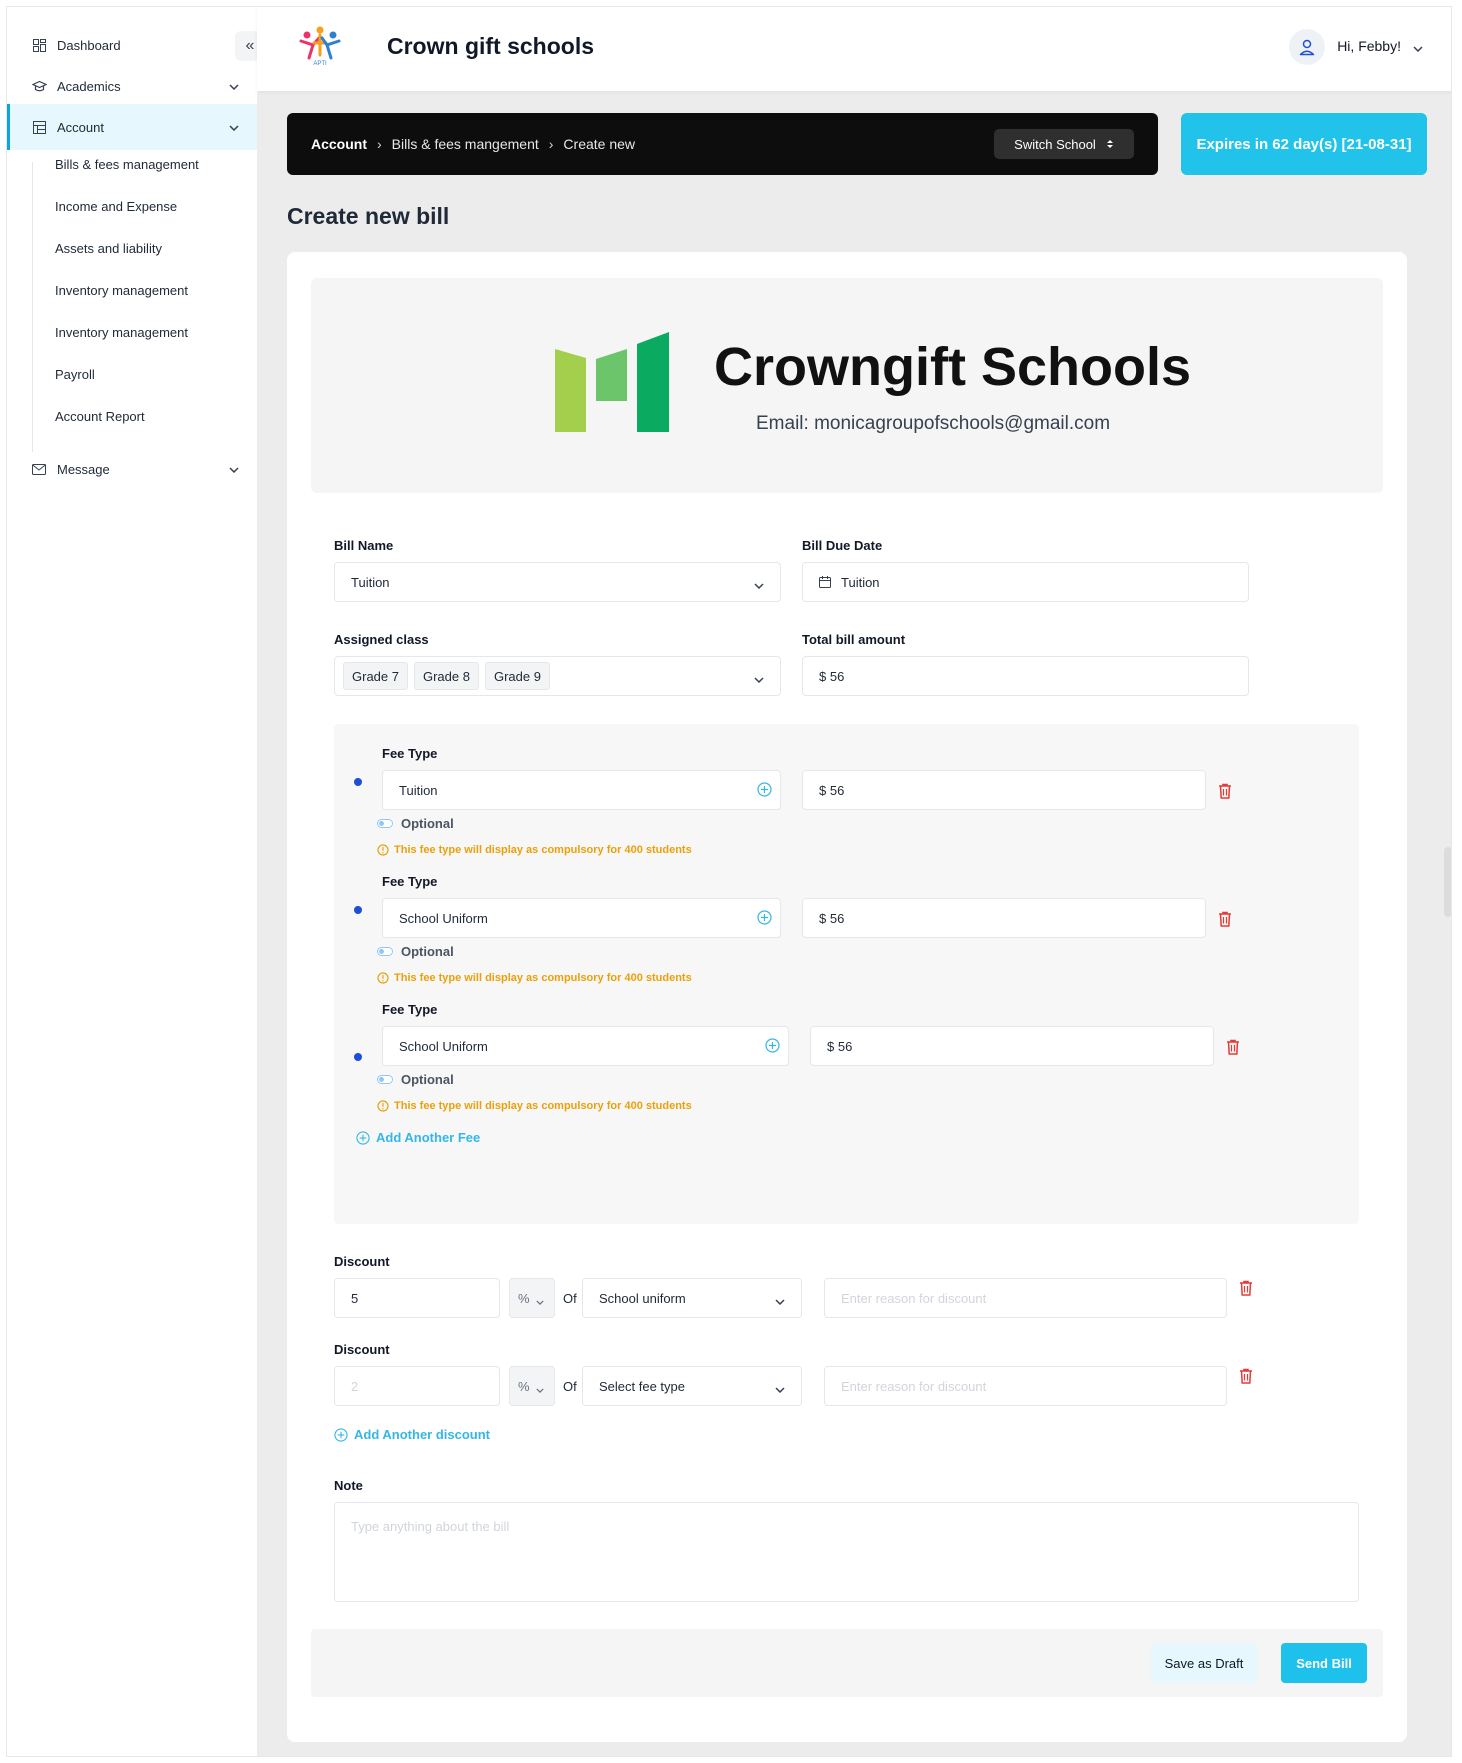 The image size is (1462, 1763). Describe the element at coordinates (121, 290) in the screenshot. I see `sidebar-subitem-inventory: Inventory management` at that location.